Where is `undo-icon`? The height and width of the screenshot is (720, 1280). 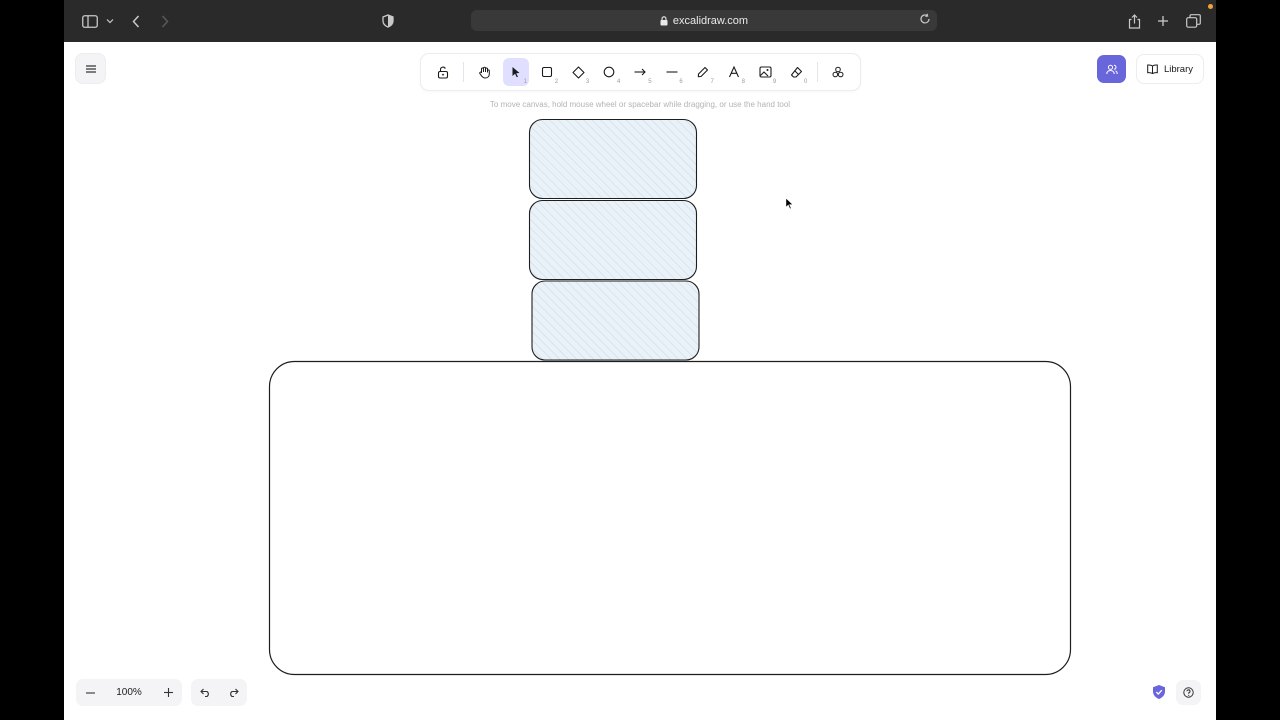
undo-icon is located at coordinates (204, 692).